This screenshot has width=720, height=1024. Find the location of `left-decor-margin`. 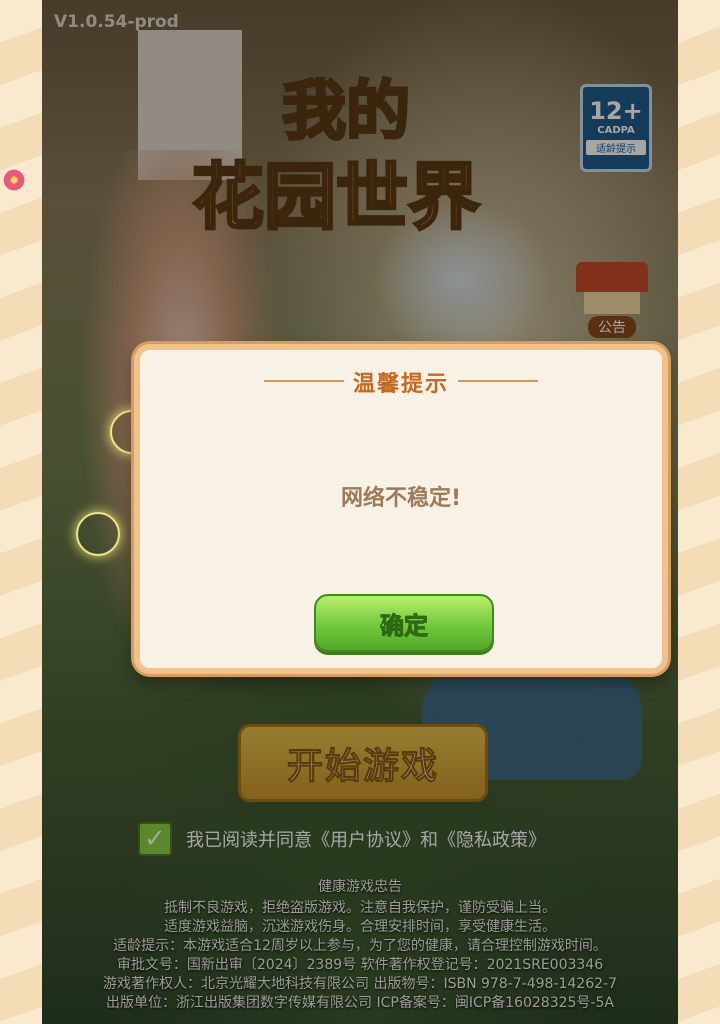

left-decor-margin is located at coordinates (21, 512).